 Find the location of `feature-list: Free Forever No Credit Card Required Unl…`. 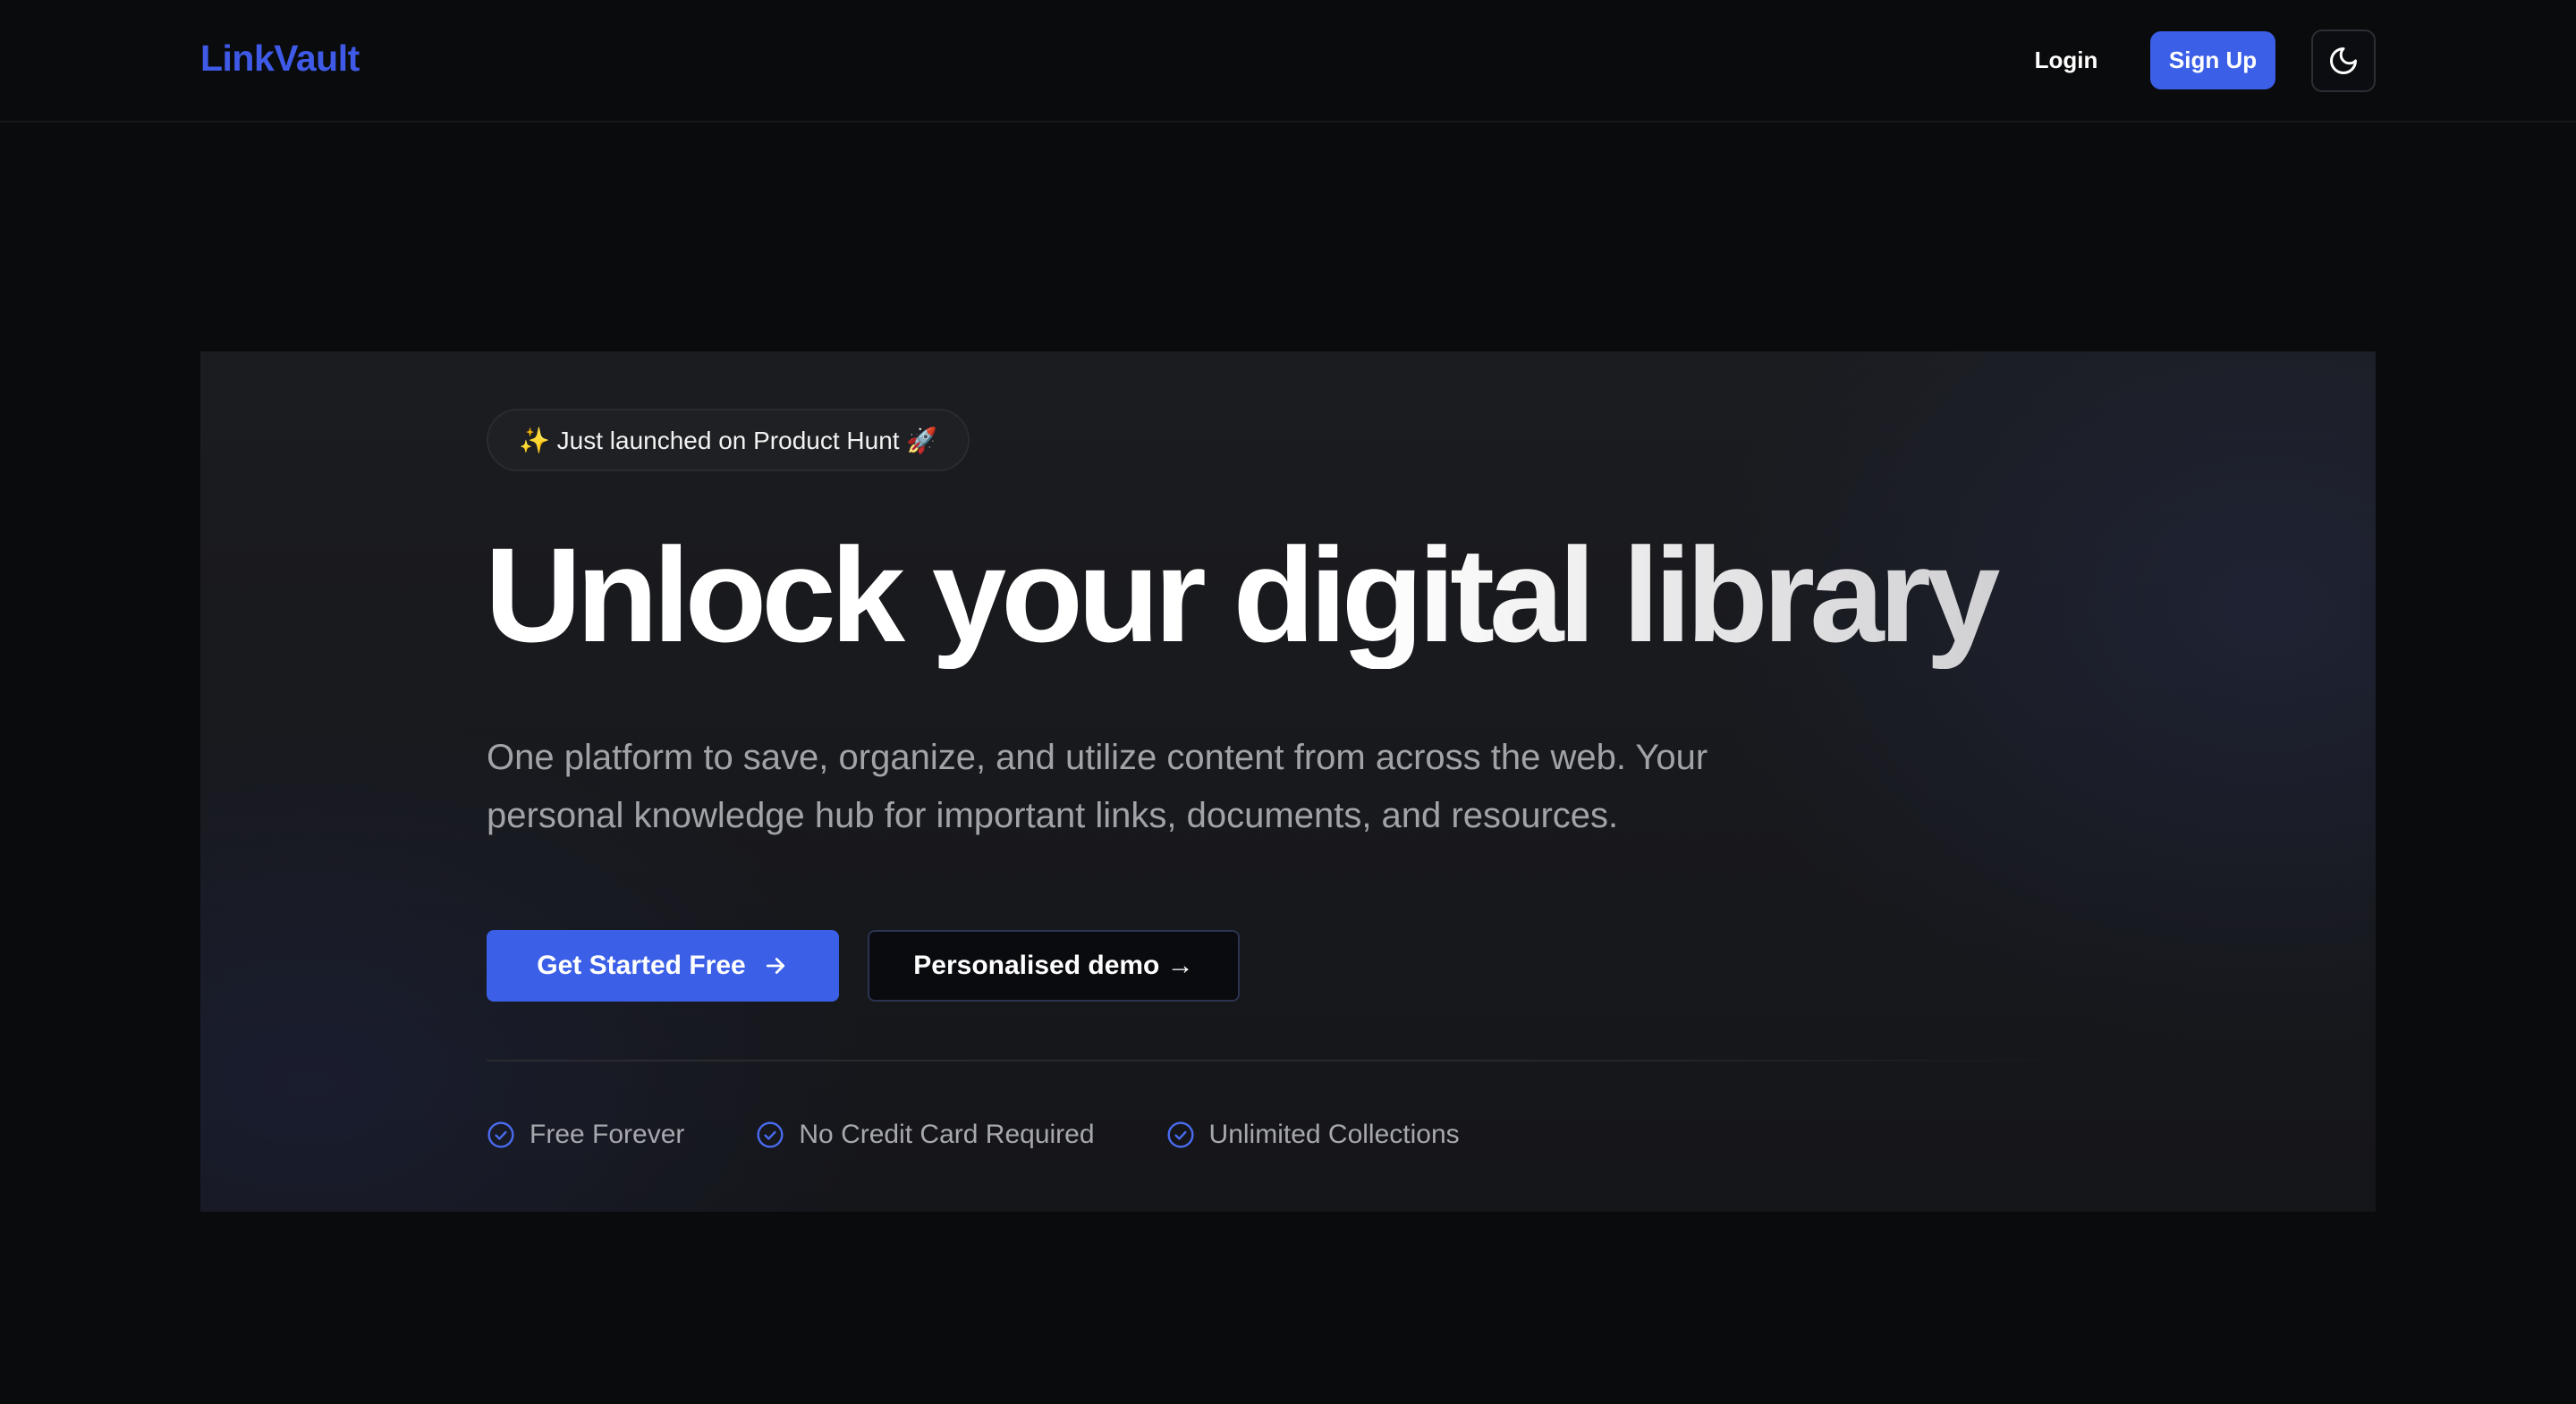

feature-list: Free Forever No Credit Card Required Unl… is located at coordinates (973, 1135).